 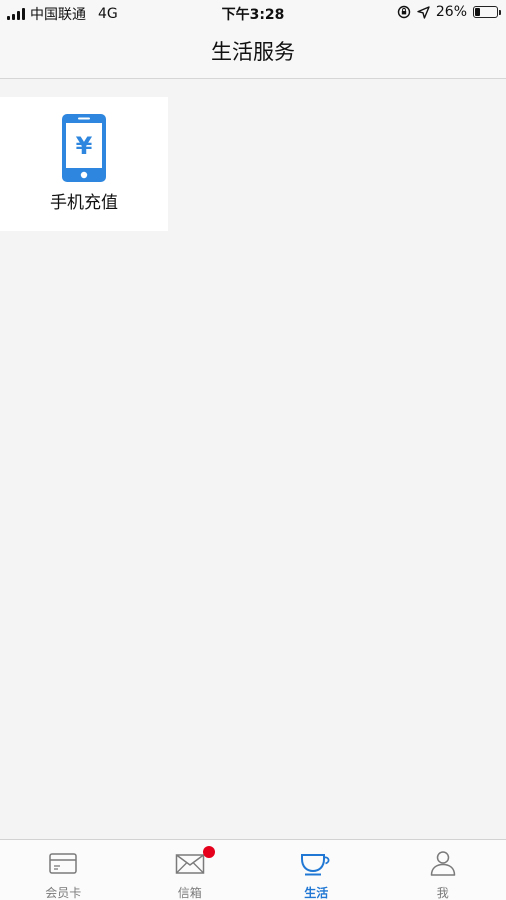 I want to click on tab-label: 我, so click(x=442, y=893).